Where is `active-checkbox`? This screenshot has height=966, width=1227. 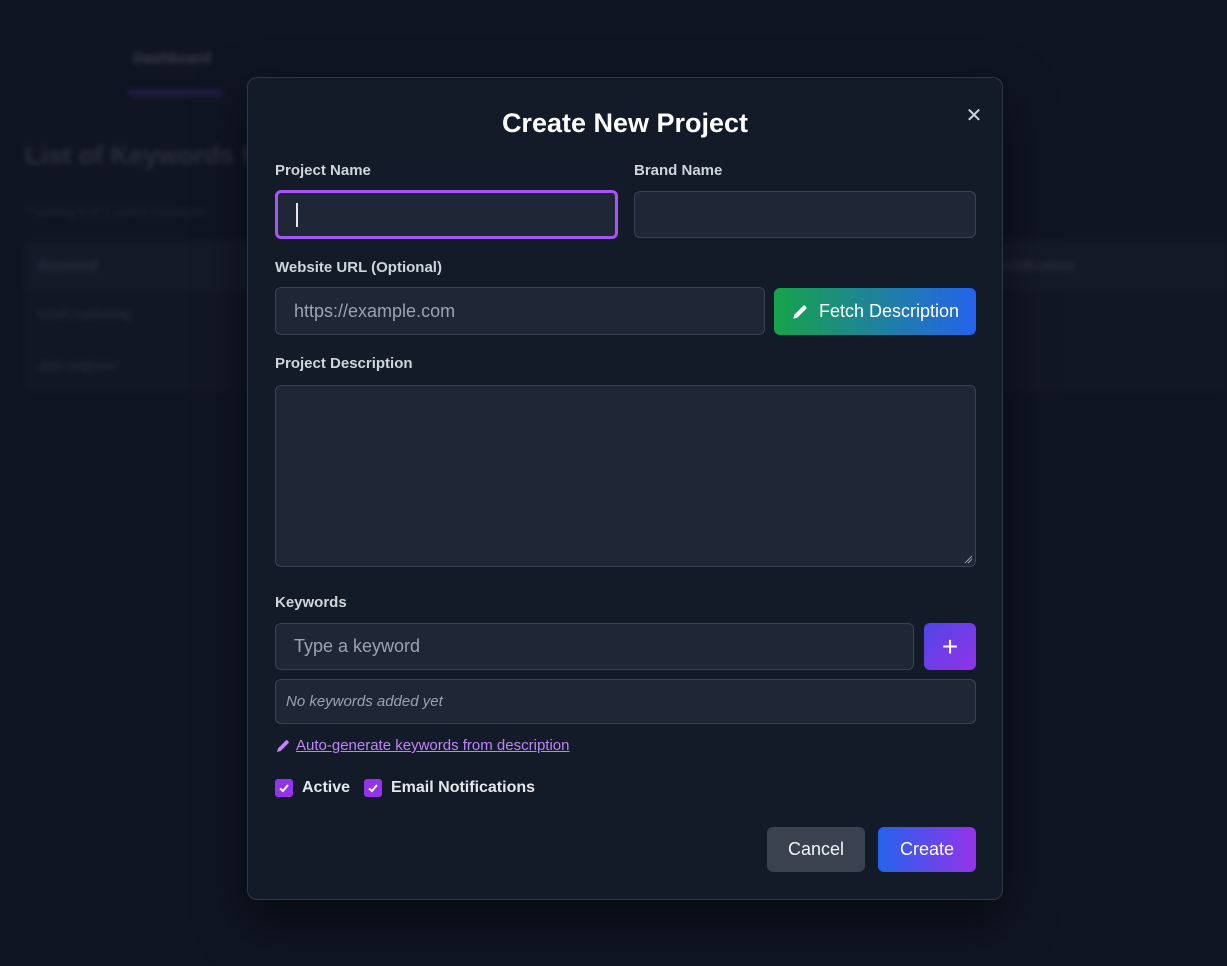 active-checkbox is located at coordinates (284, 788).